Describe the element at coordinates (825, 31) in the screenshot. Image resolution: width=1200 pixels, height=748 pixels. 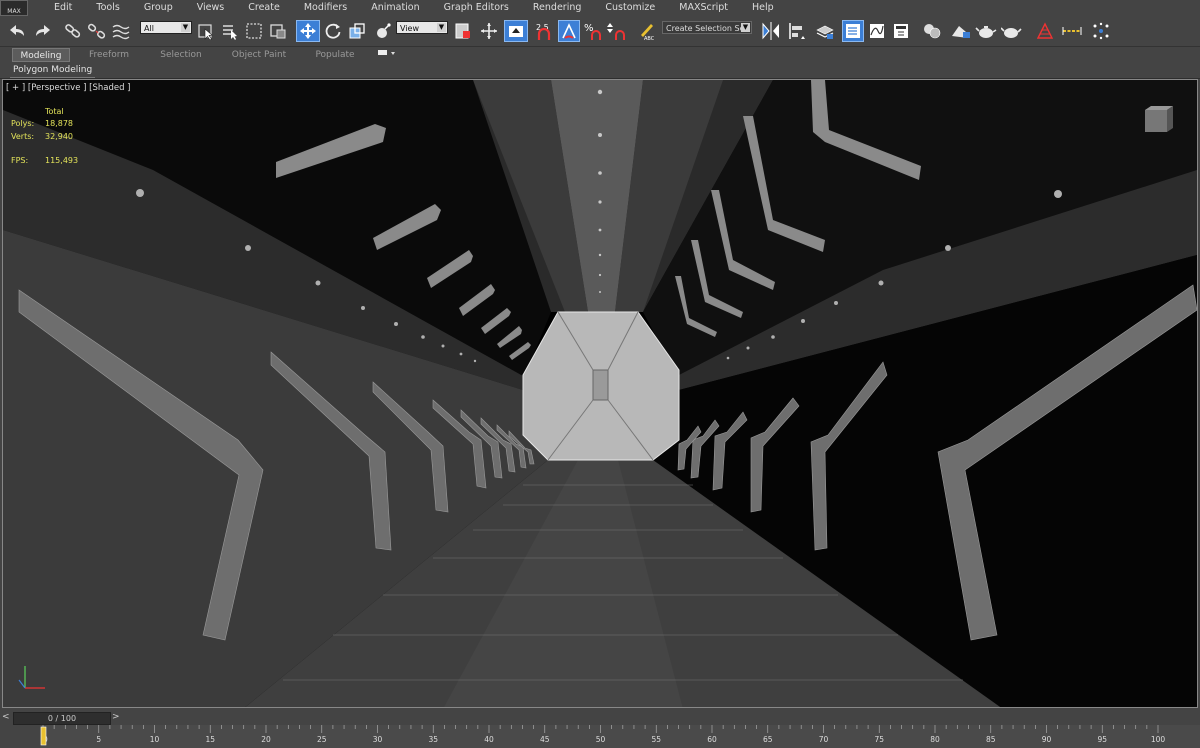
I see `layer-explorer-button` at that location.